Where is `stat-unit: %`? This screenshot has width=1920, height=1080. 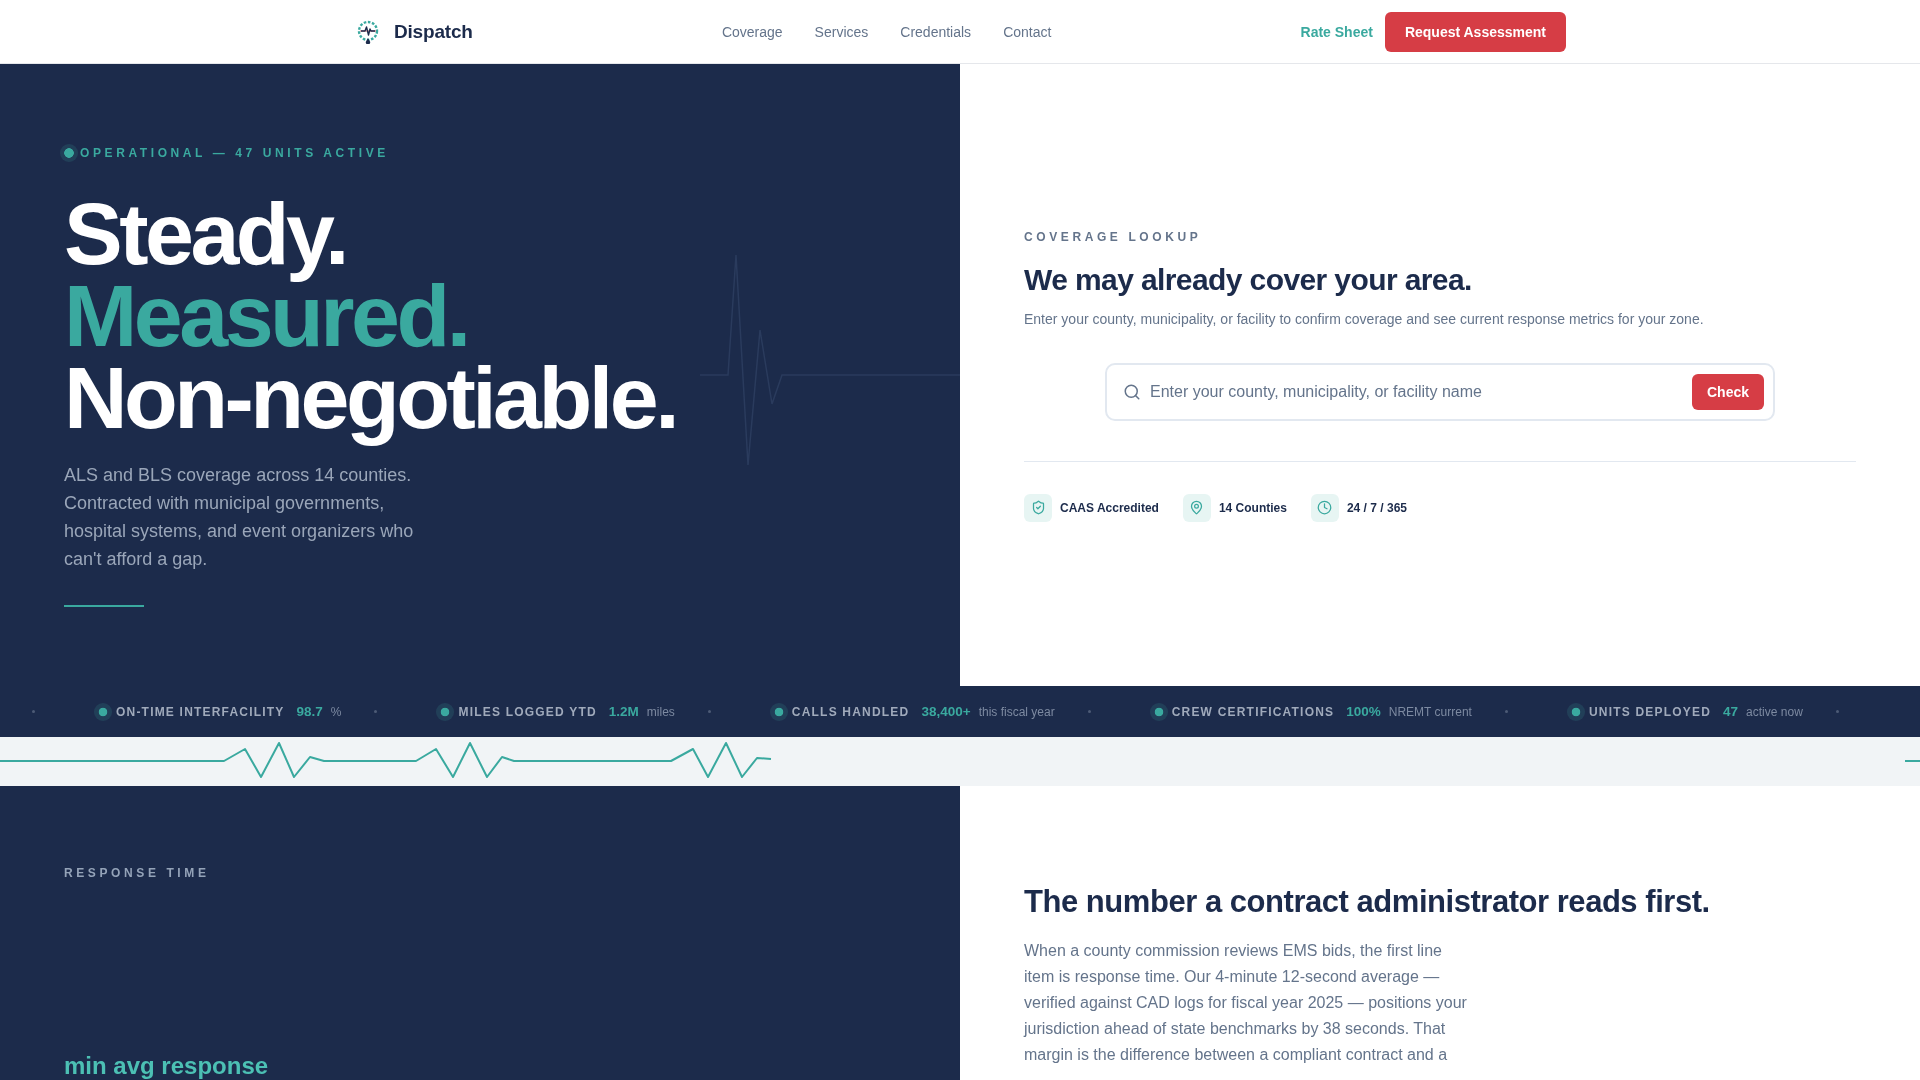
stat-unit: % is located at coordinates (336, 711).